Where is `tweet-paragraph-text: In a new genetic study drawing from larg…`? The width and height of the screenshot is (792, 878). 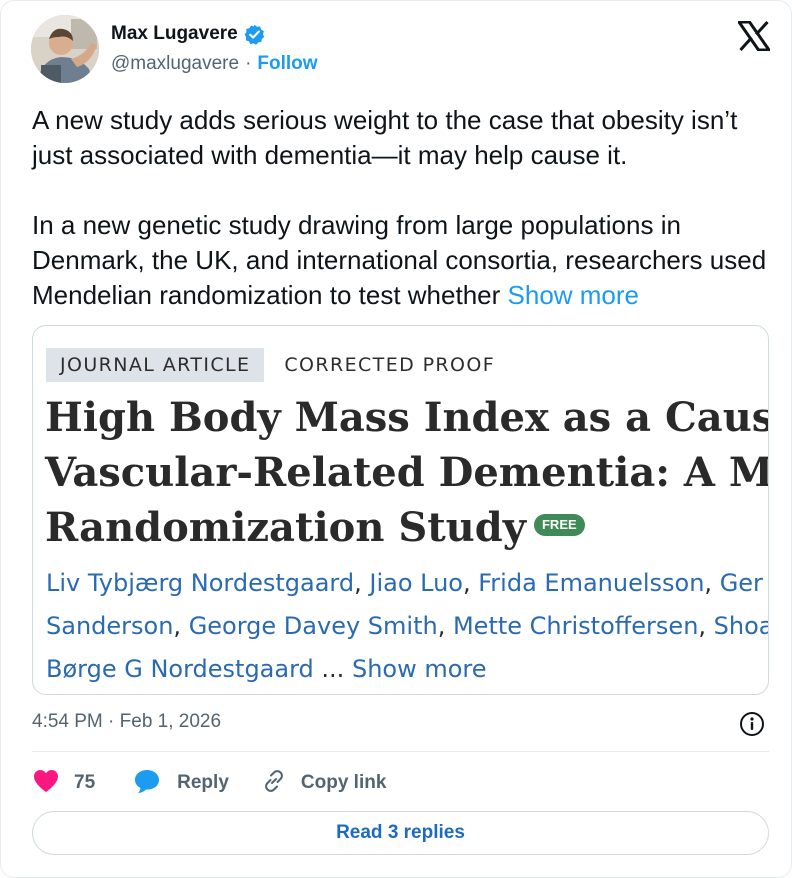
tweet-paragraph-text: In a new genetic study drawing from larg… is located at coordinates (399, 260).